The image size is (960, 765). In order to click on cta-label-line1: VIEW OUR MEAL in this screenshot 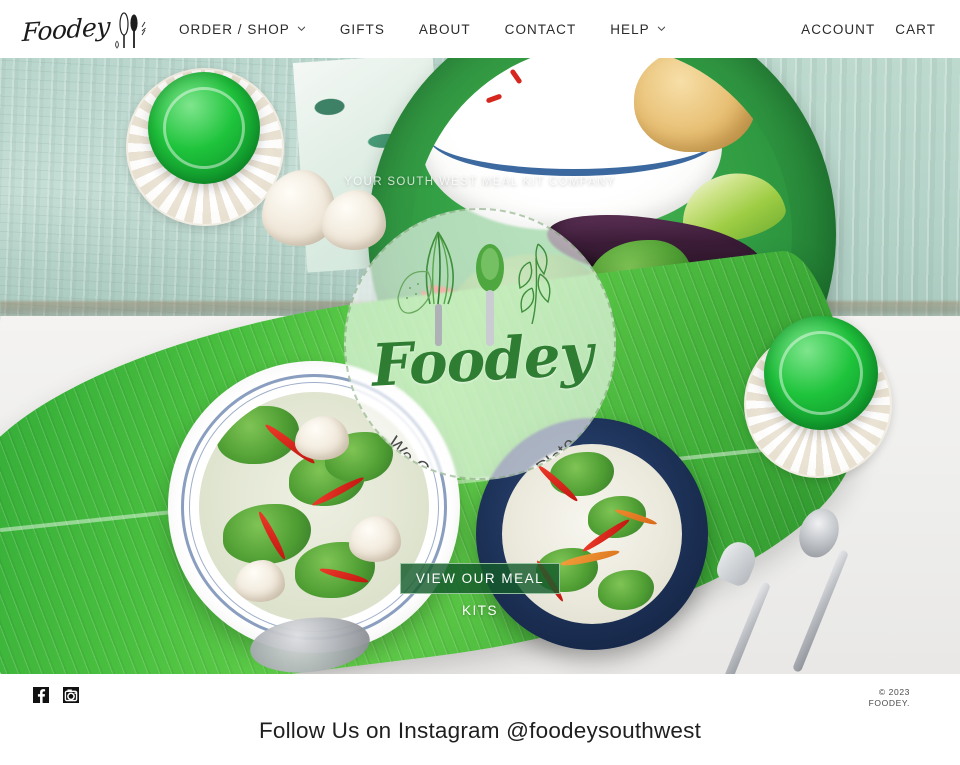, I will do `click(480, 578)`.